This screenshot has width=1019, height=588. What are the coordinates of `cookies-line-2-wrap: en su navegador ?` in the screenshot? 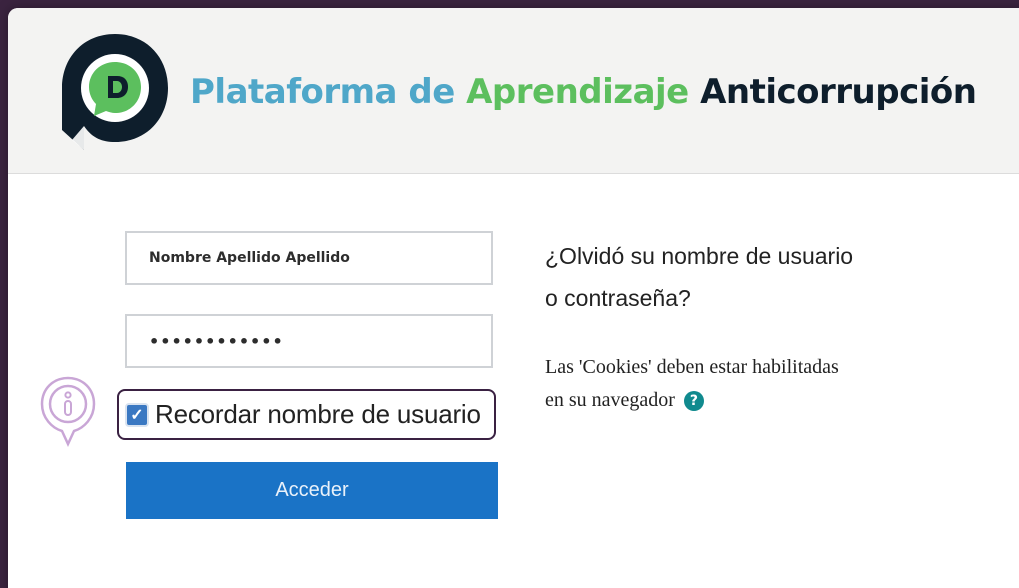 It's located at (745, 400).